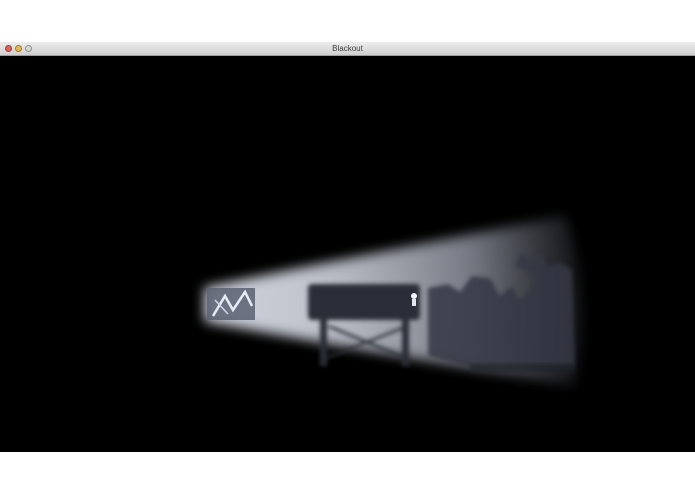  Describe the element at coordinates (231, 304) in the screenshot. I see `light-source` at that location.